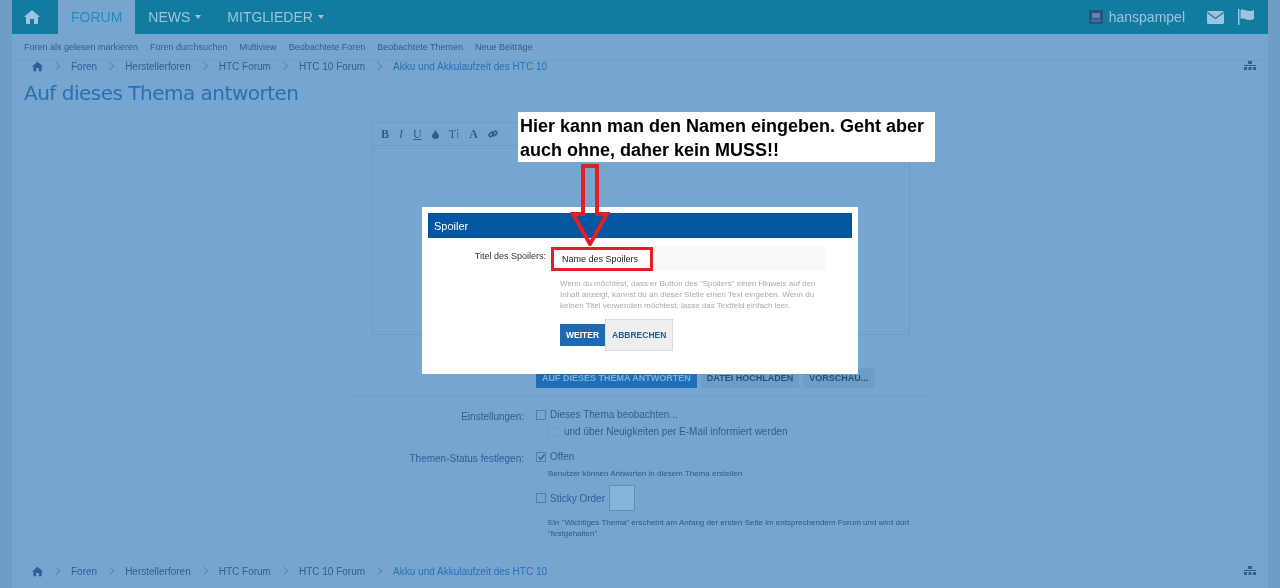  I want to click on nav-tab: NEWS, so click(175, 17).